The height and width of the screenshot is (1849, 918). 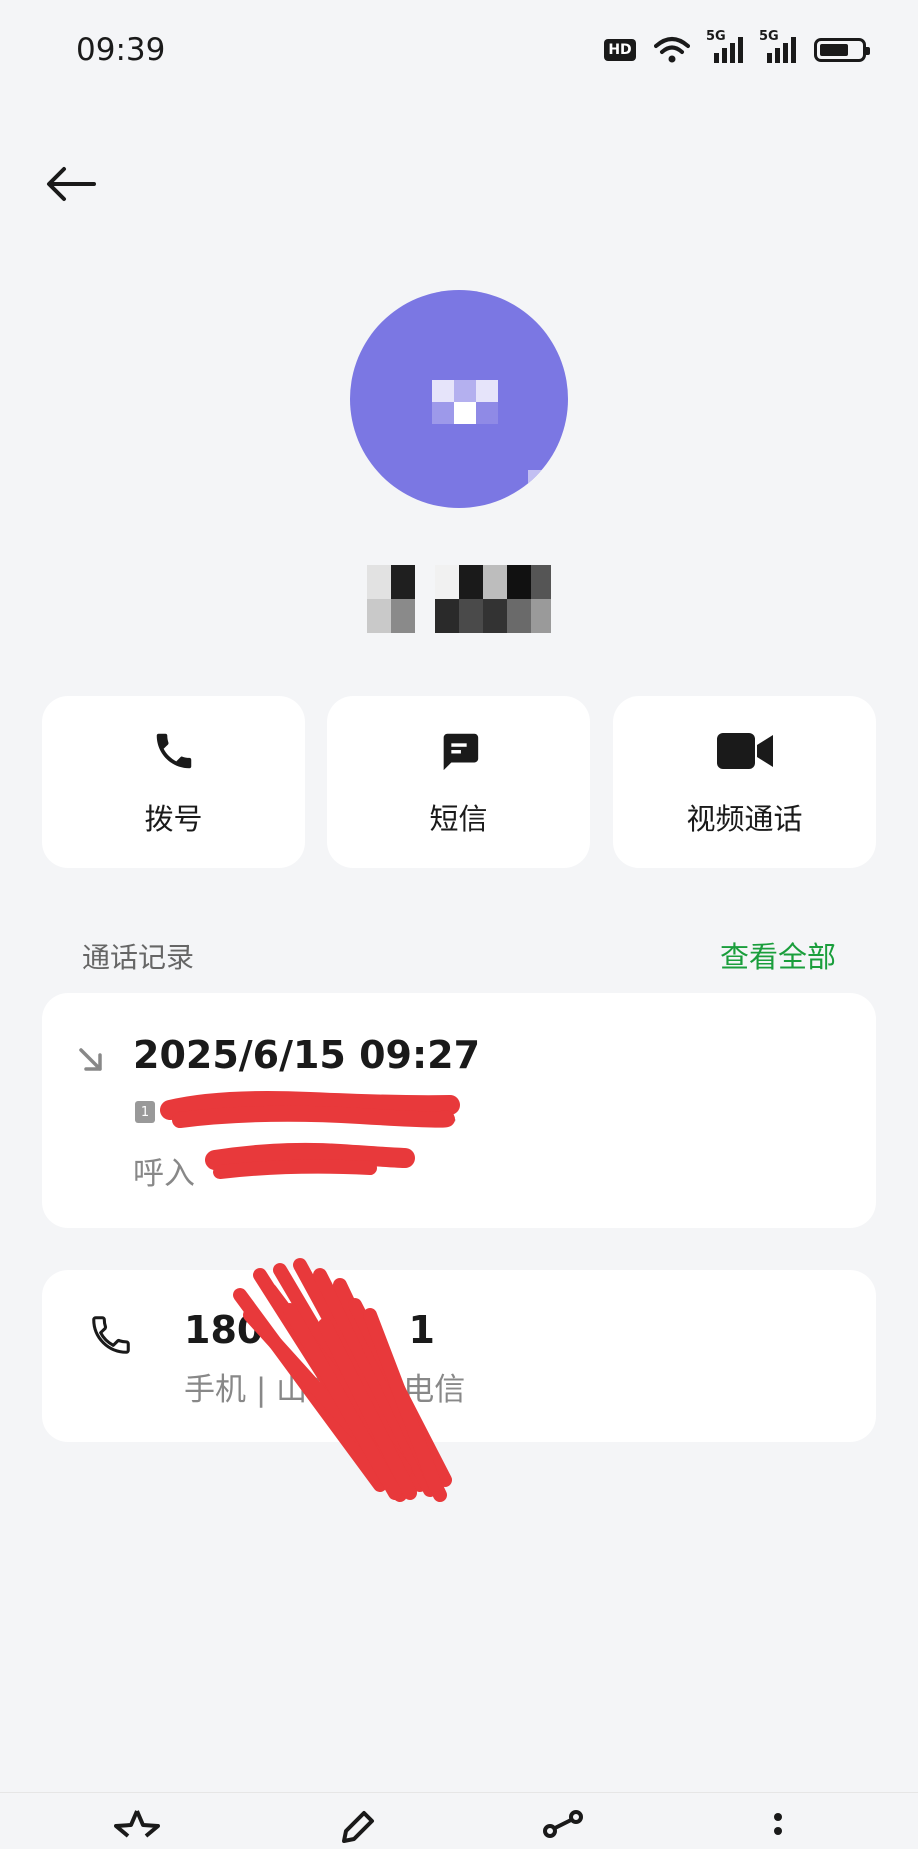 I want to click on call-datetime: 2025/6/15 09:27, so click(x=307, y=1055).